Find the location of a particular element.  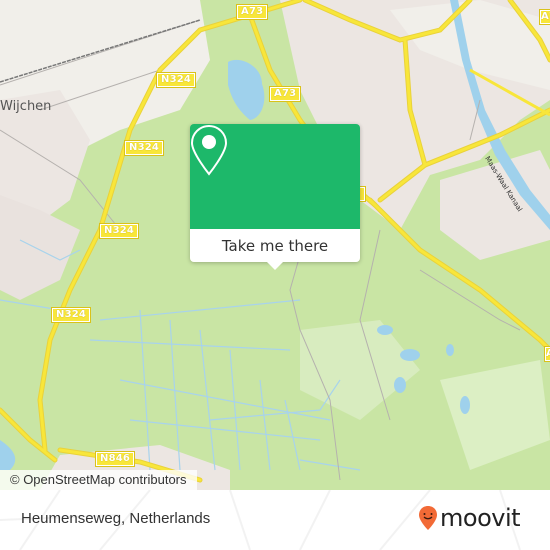

map-pin-icon is located at coordinates (209, 150).